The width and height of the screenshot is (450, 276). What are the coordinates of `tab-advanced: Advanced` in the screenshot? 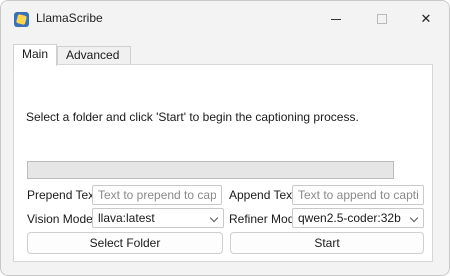 It's located at (94, 55).